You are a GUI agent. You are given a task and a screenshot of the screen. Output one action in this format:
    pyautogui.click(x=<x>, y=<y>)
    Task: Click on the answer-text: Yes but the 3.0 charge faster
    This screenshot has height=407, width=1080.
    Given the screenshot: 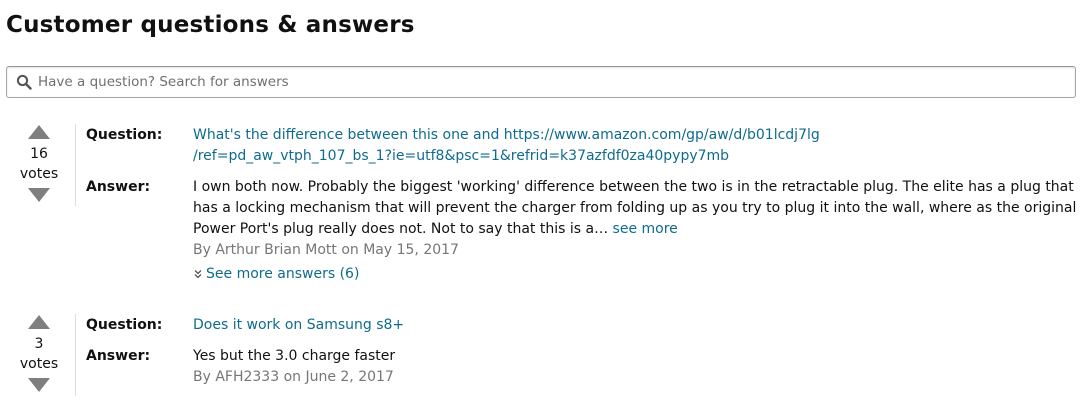 What is the action you would take?
    pyautogui.click(x=294, y=356)
    